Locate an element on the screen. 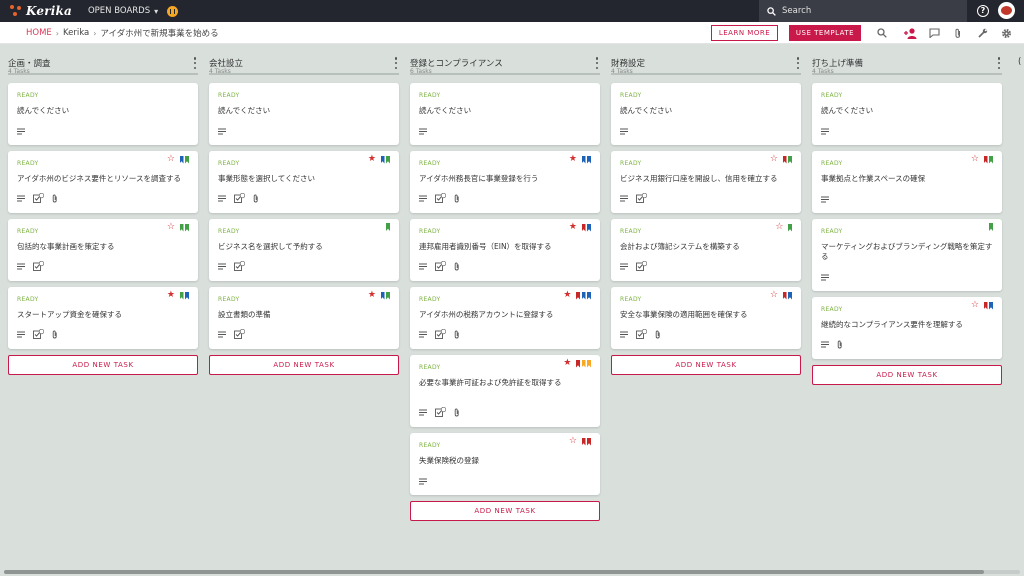  task-card: READY マーケティングおよびブランディング戦略を策定する is located at coordinates (907, 255).